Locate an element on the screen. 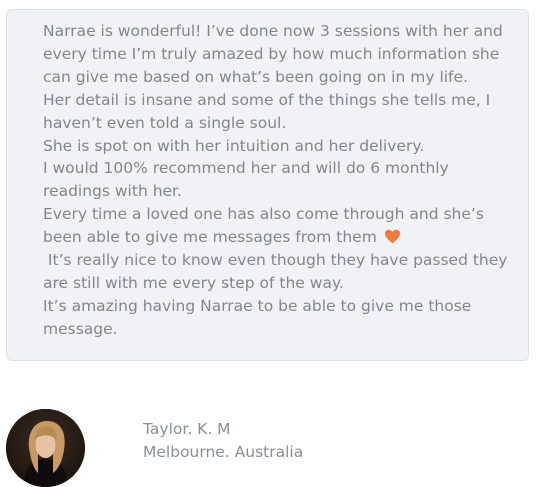 This screenshot has height=487, width=549. testimonial-line: haven’t even told a single soul. is located at coordinates (165, 122).